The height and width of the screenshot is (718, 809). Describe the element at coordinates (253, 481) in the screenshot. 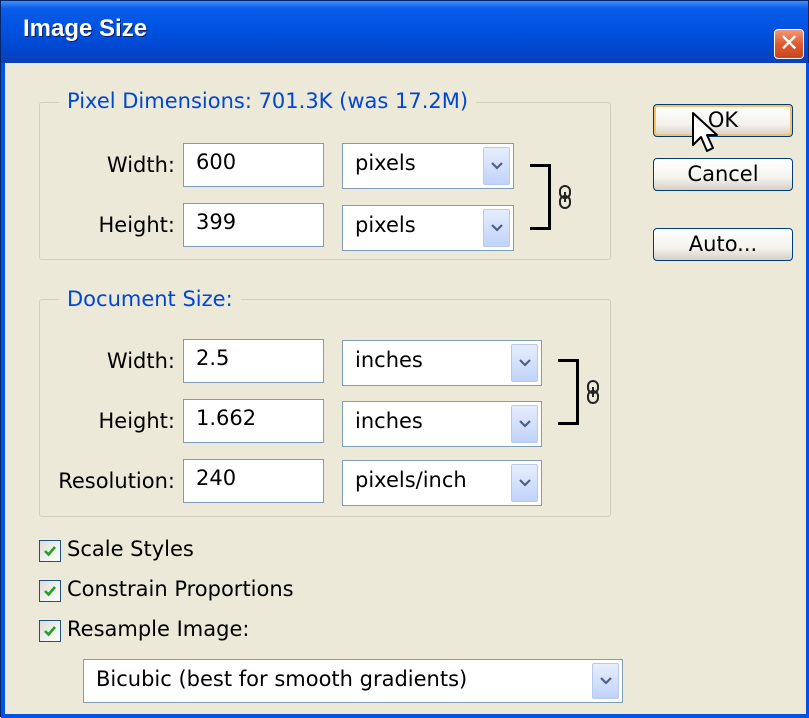

I see `resolution-field: 240` at that location.